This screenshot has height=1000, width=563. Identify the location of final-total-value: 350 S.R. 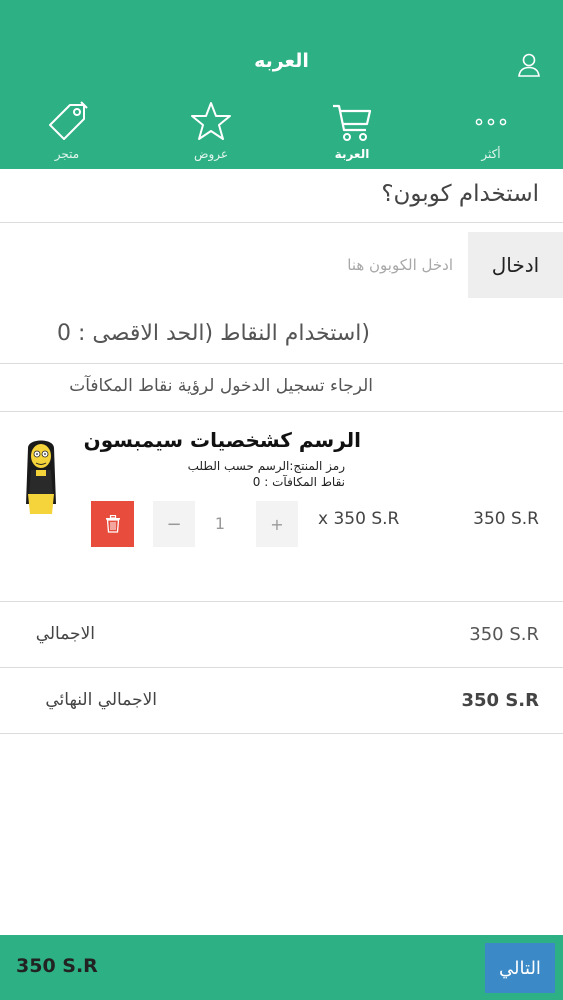
(500, 700).